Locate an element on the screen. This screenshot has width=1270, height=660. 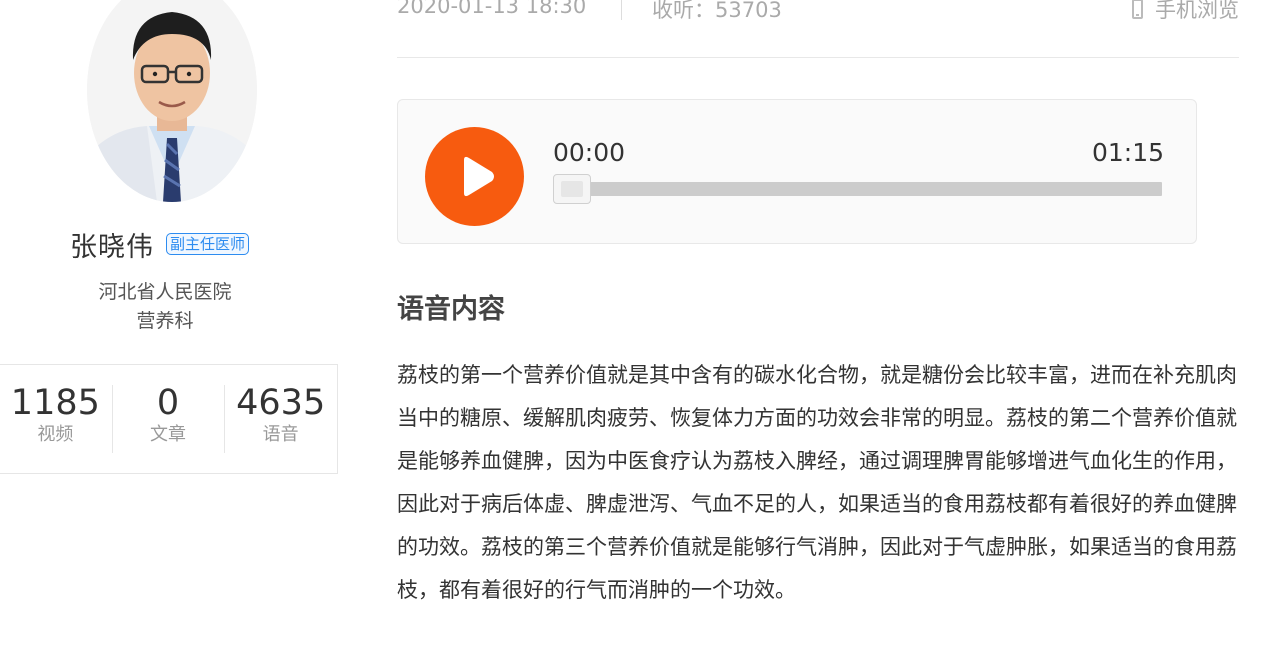
play-icon is located at coordinates (479, 176).